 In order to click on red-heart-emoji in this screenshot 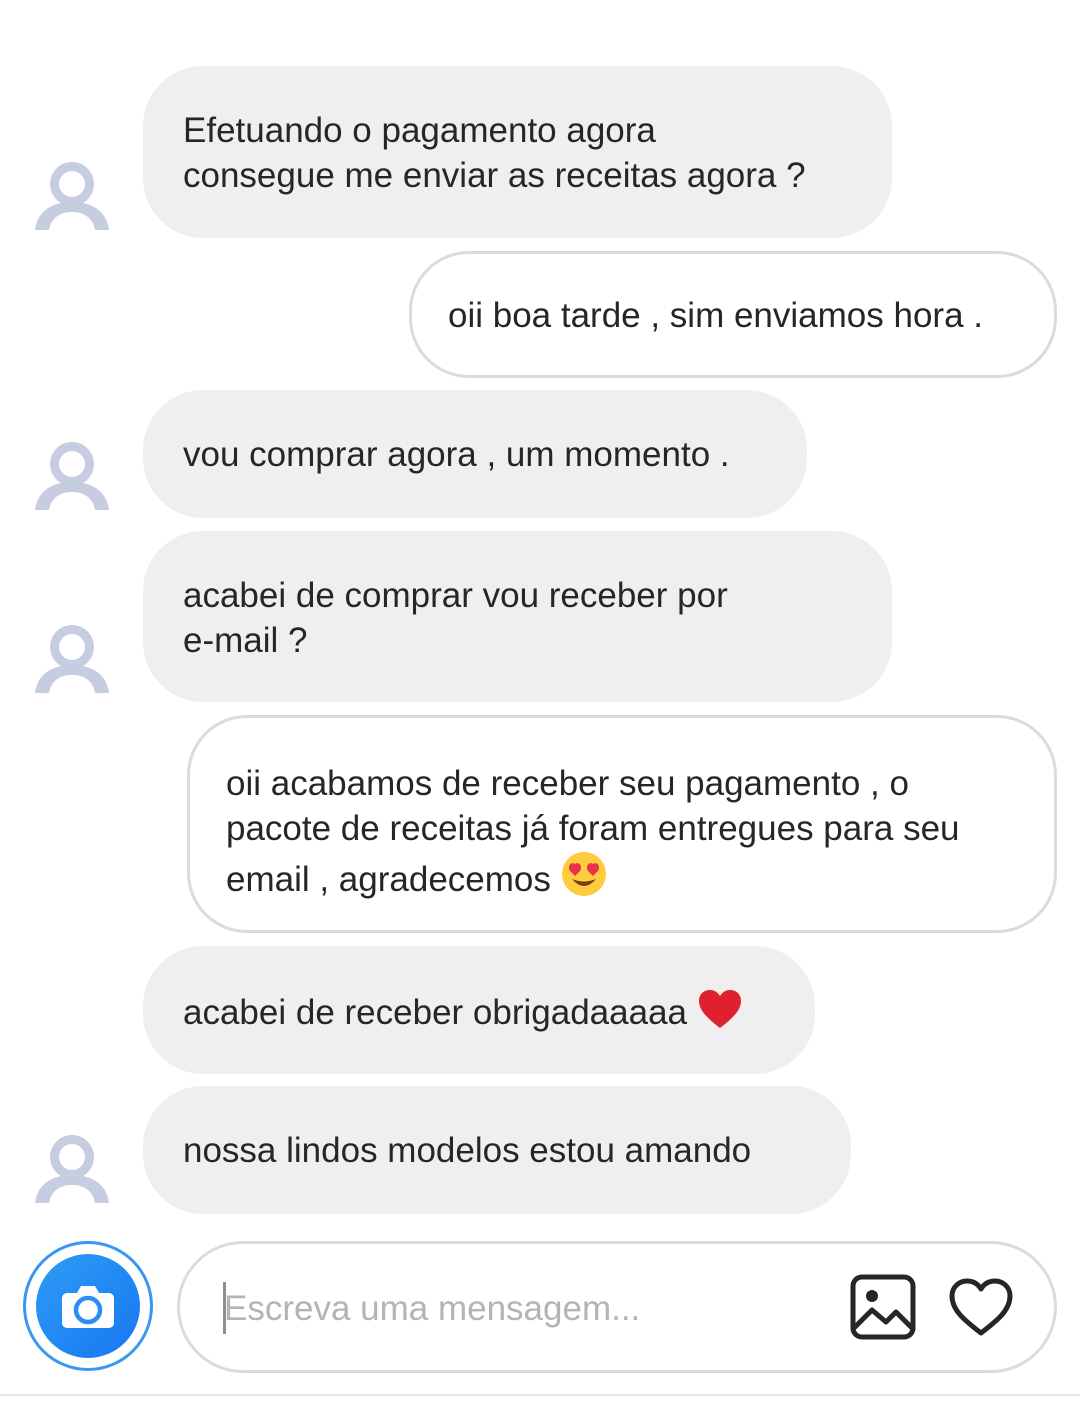, I will do `click(720, 1009)`.